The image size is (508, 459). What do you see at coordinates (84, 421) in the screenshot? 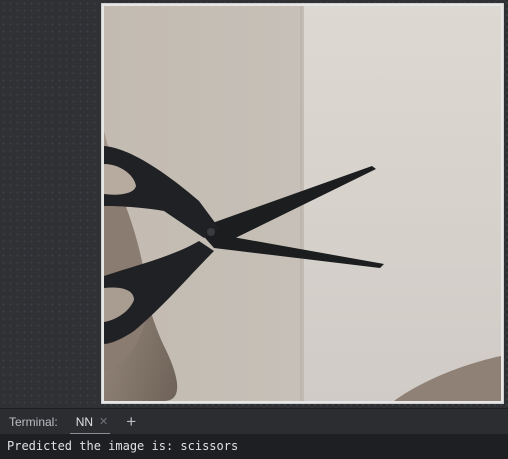
I see `terminal-tab-label: NN` at bounding box center [84, 421].